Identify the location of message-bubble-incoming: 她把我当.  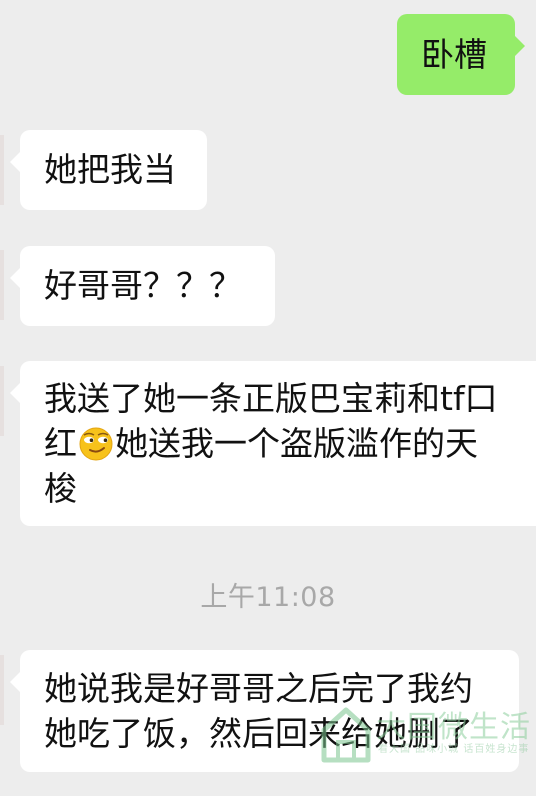
(108, 170).